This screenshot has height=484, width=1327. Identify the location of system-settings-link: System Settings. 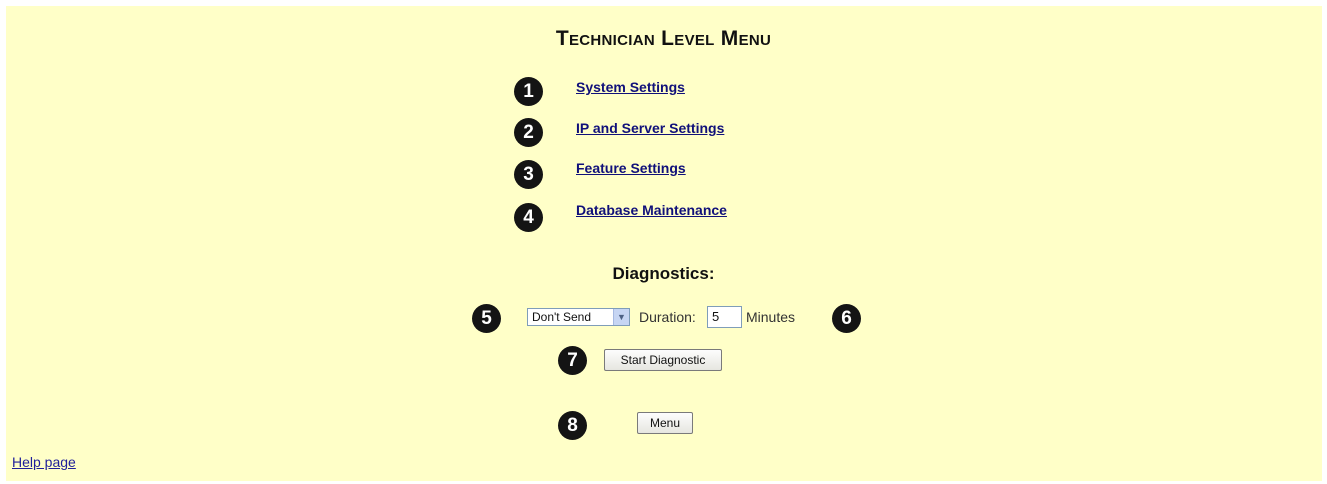
(630, 87).